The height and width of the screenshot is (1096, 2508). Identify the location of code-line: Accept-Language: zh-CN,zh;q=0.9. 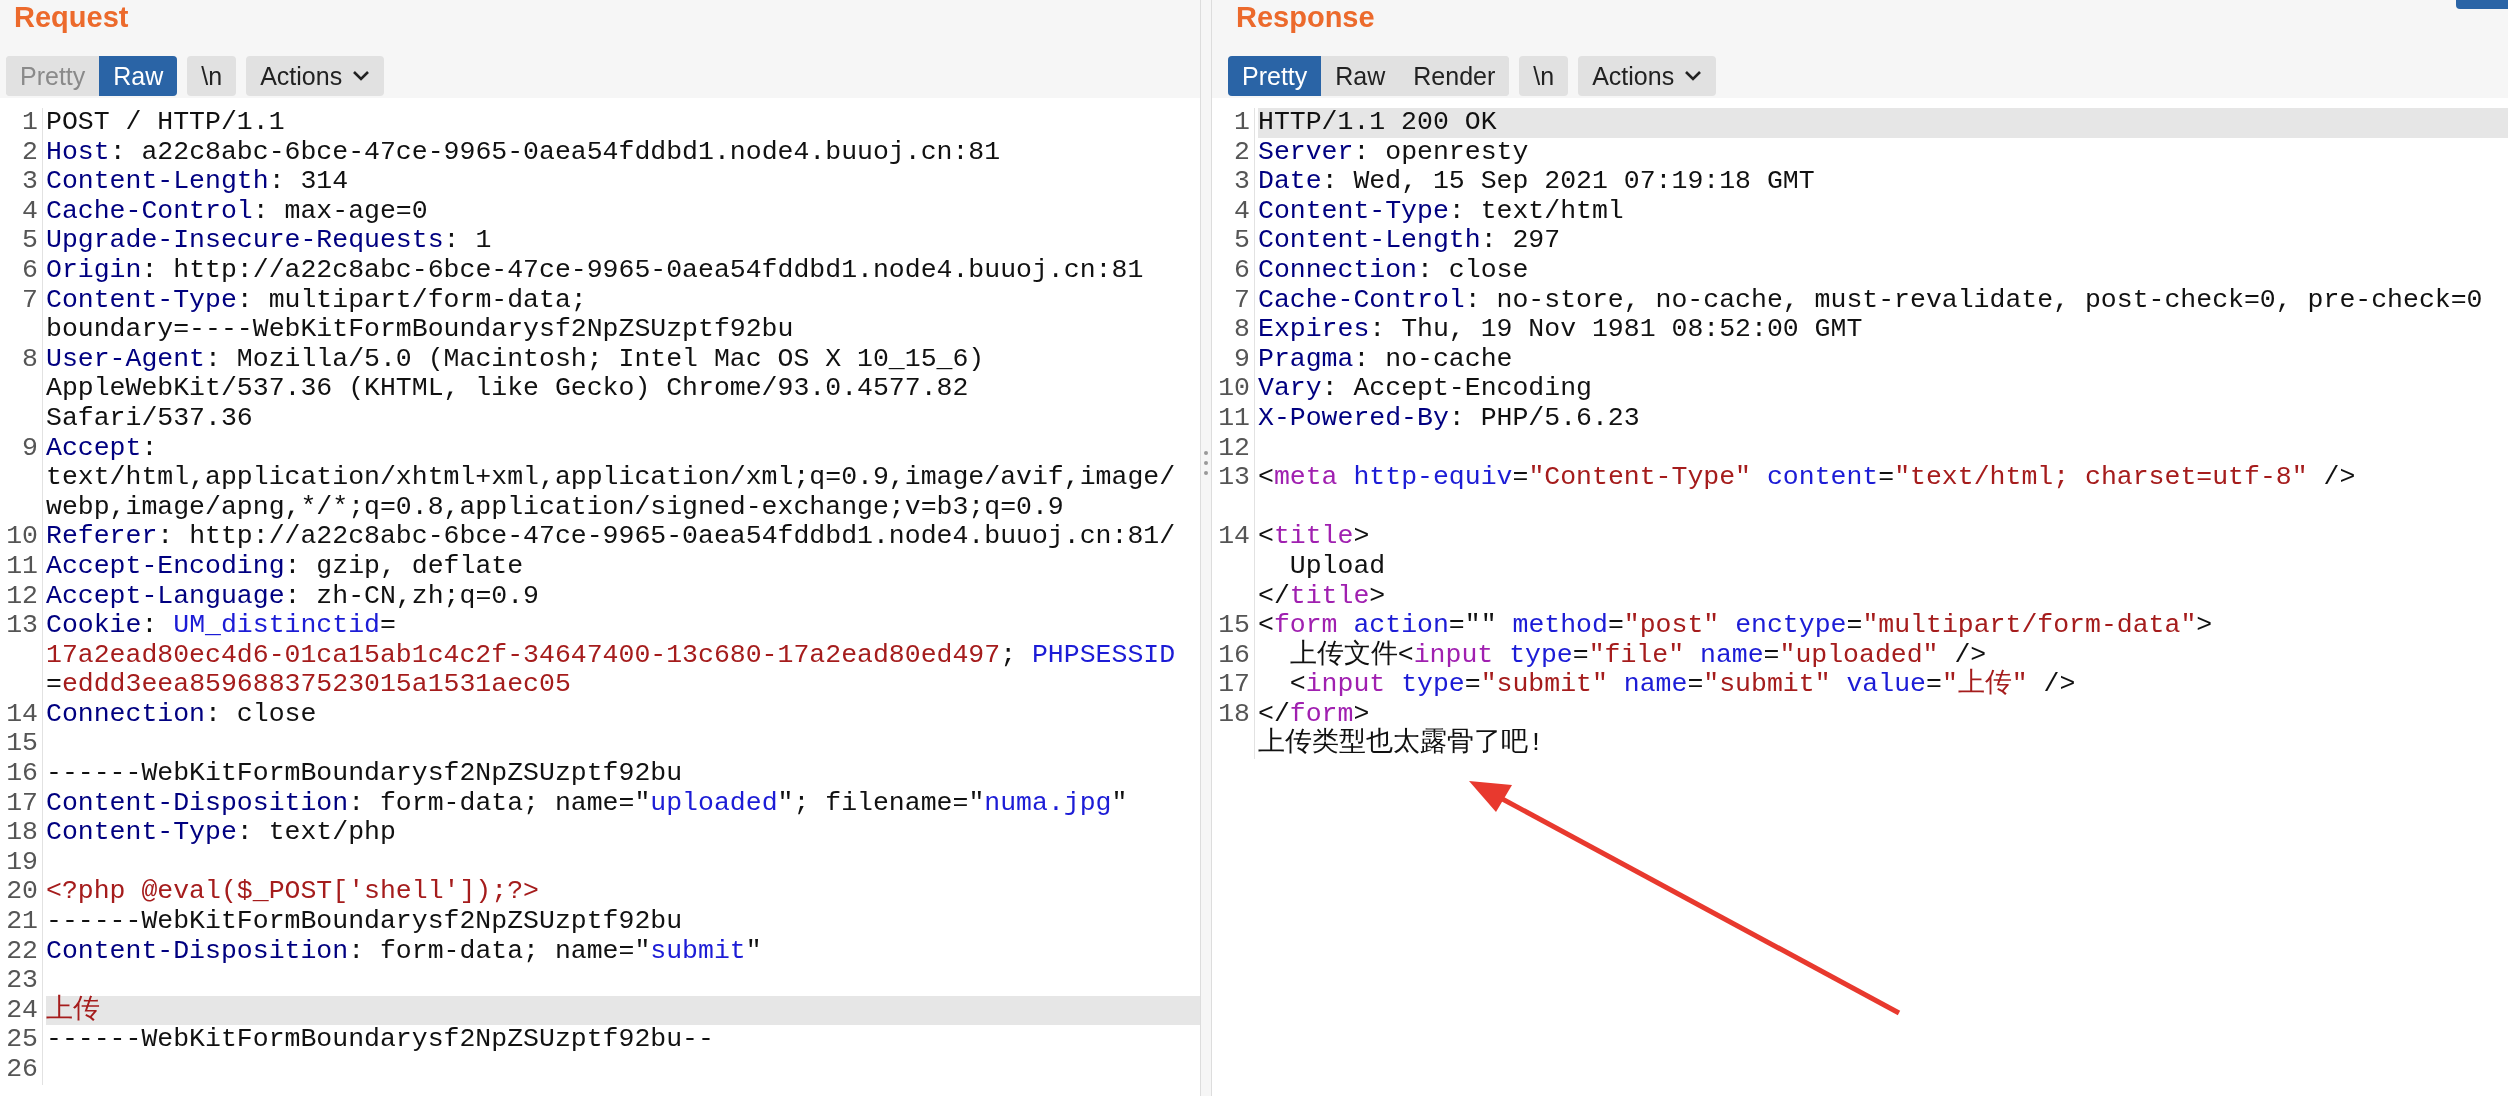
(293, 596).